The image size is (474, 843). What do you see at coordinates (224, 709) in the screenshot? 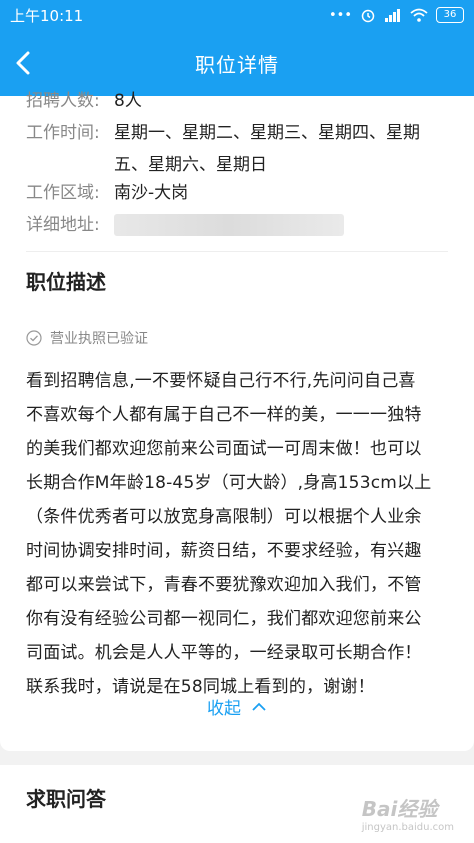
I see `collapse-label: 收起` at bounding box center [224, 709].